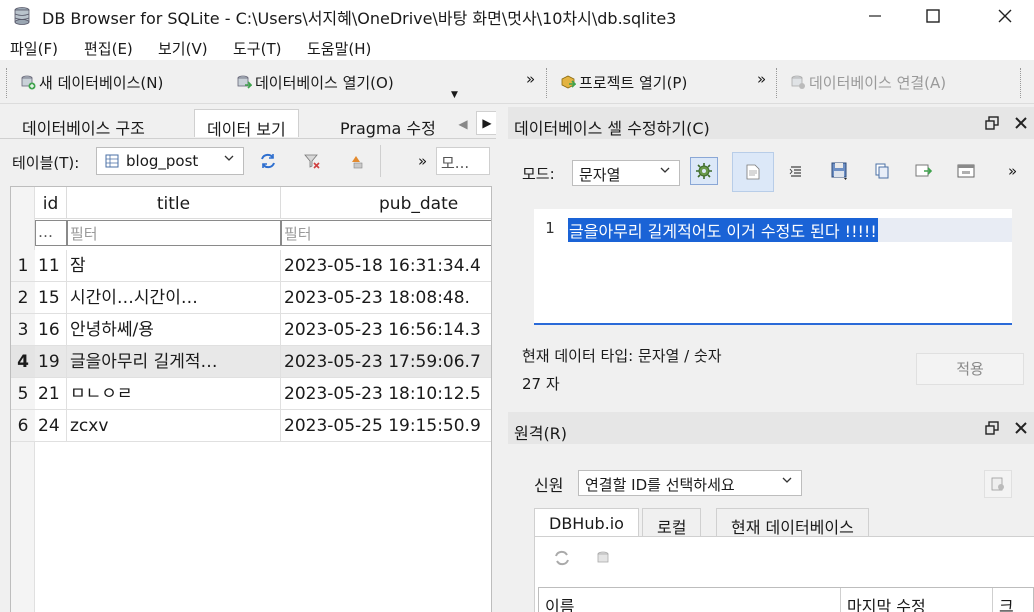  I want to click on row-number: 5, so click(23, 394).